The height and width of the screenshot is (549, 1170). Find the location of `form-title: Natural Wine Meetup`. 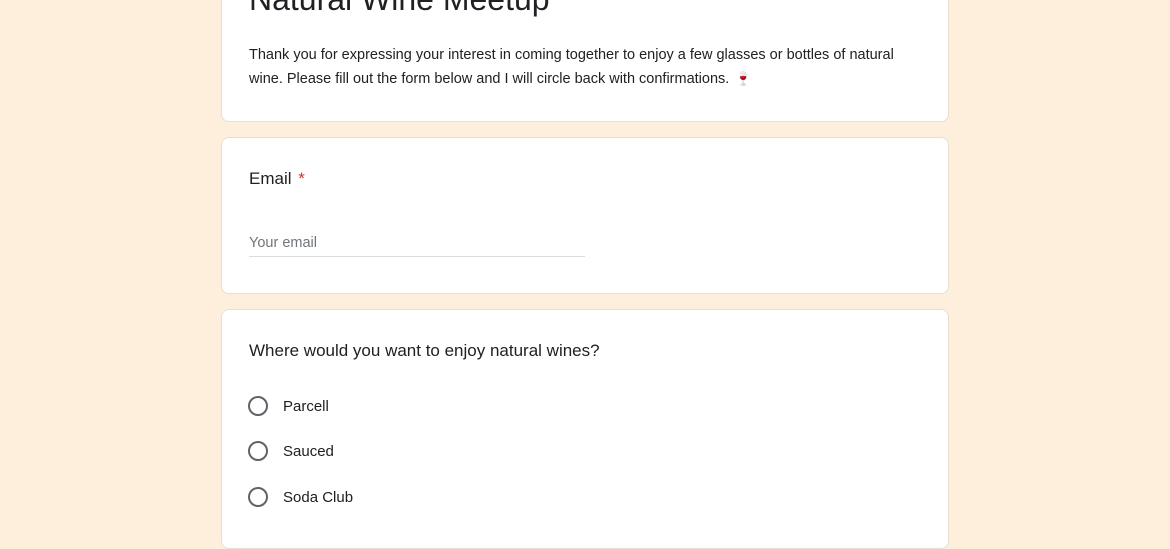

form-title: Natural Wine Meetup is located at coordinates (399, 8).